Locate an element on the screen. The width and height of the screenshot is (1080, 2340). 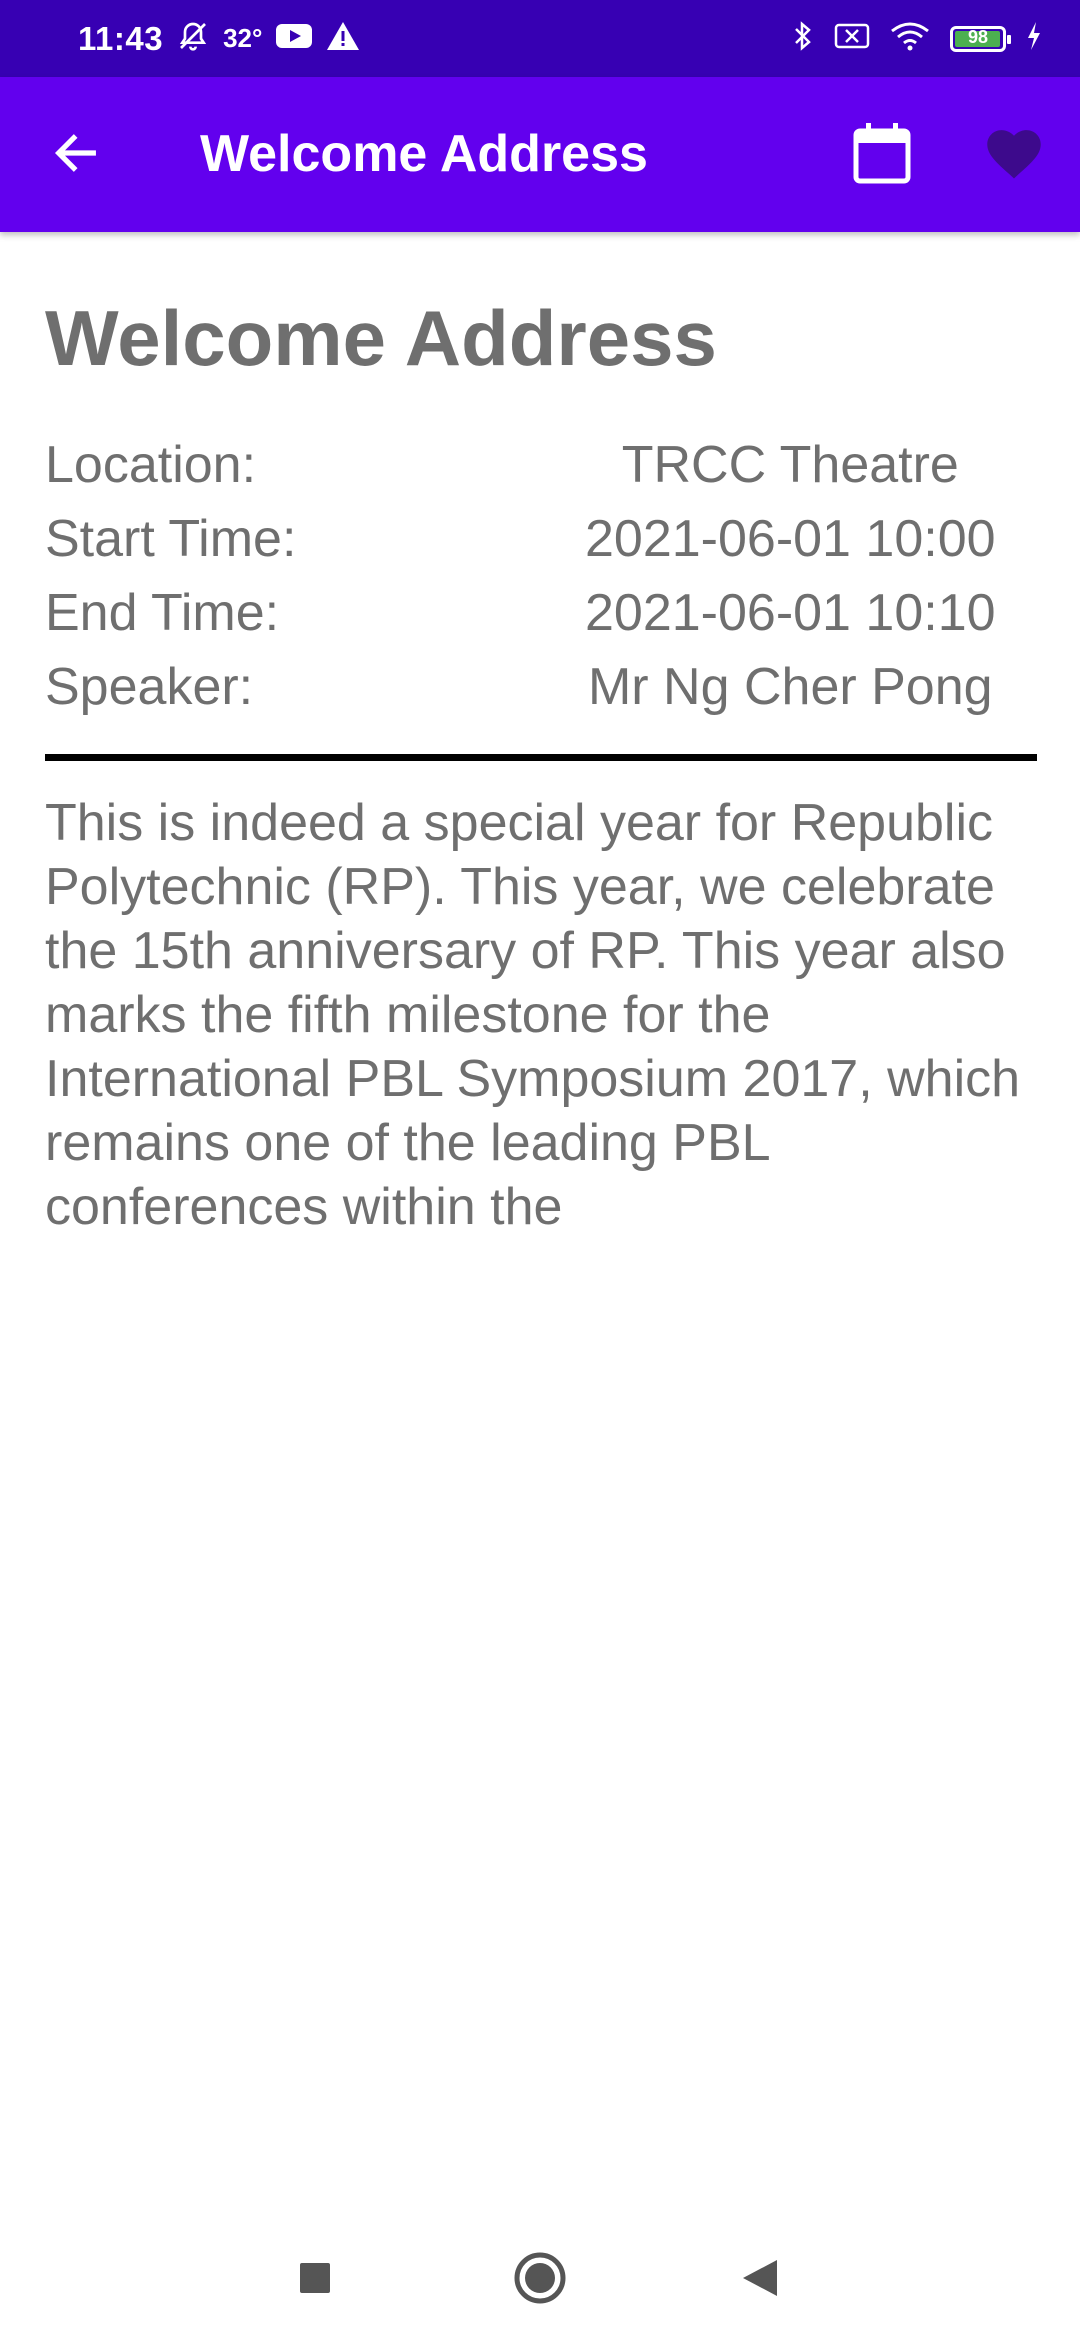
info-value: TRCC Theatre is located at coordinates (790, 465).